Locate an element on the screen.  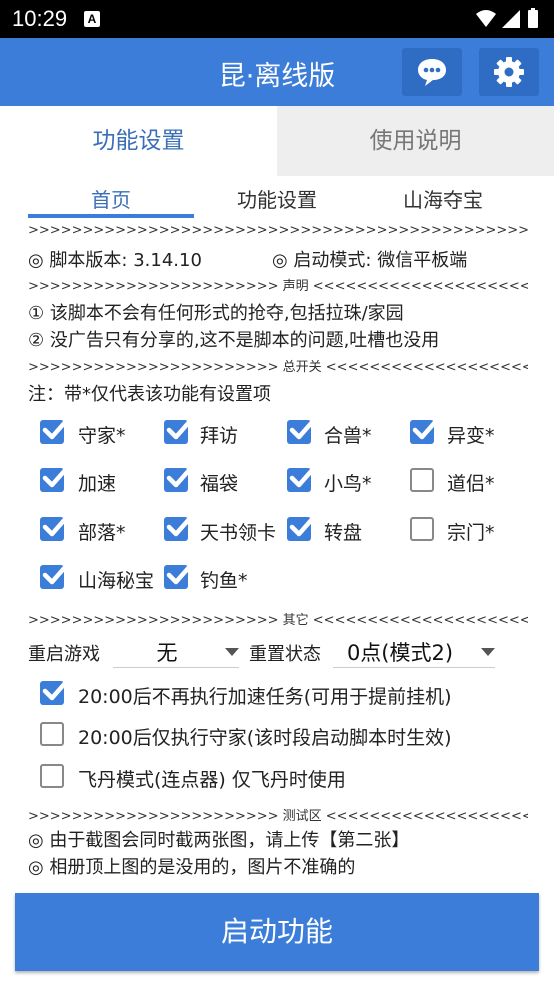
restart-game-value: 无 is located at coordinates (167, 653).